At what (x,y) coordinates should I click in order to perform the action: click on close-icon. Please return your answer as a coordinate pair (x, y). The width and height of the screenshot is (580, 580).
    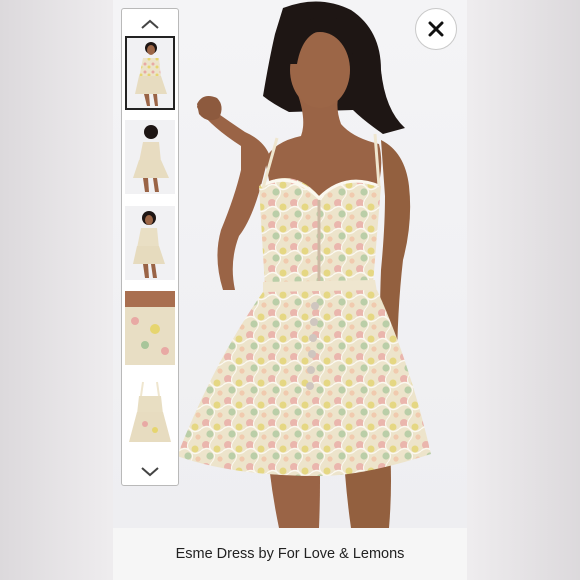
    Looking at the image, I should click on (436, 29).